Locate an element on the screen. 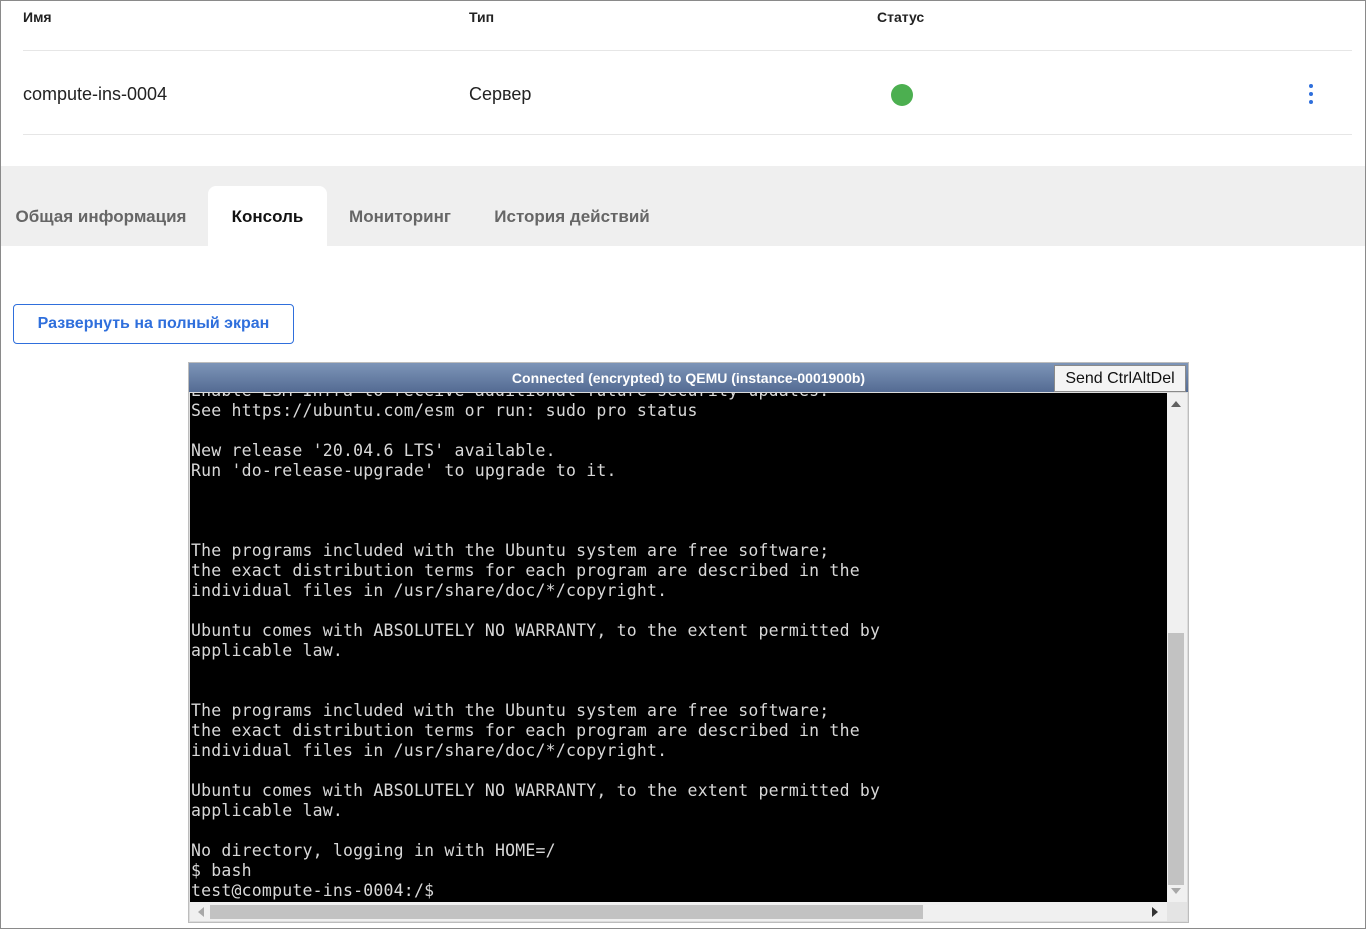 This screenshot has height=929, width=1366. scroll-up-icon is located at coordinates (1176, 404).